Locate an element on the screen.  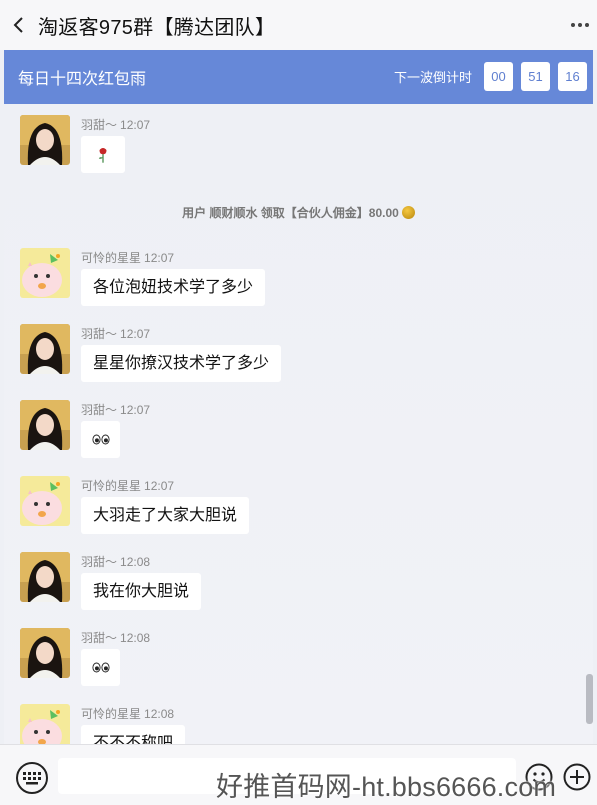
countdown: 下一波倒计时 00 51 16 is located at coordinates (490, 76).